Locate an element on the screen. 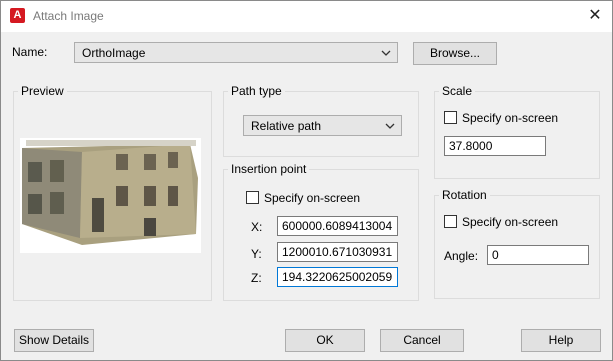  show-details-button-label: Show Details is located at coordinates (54, 340).